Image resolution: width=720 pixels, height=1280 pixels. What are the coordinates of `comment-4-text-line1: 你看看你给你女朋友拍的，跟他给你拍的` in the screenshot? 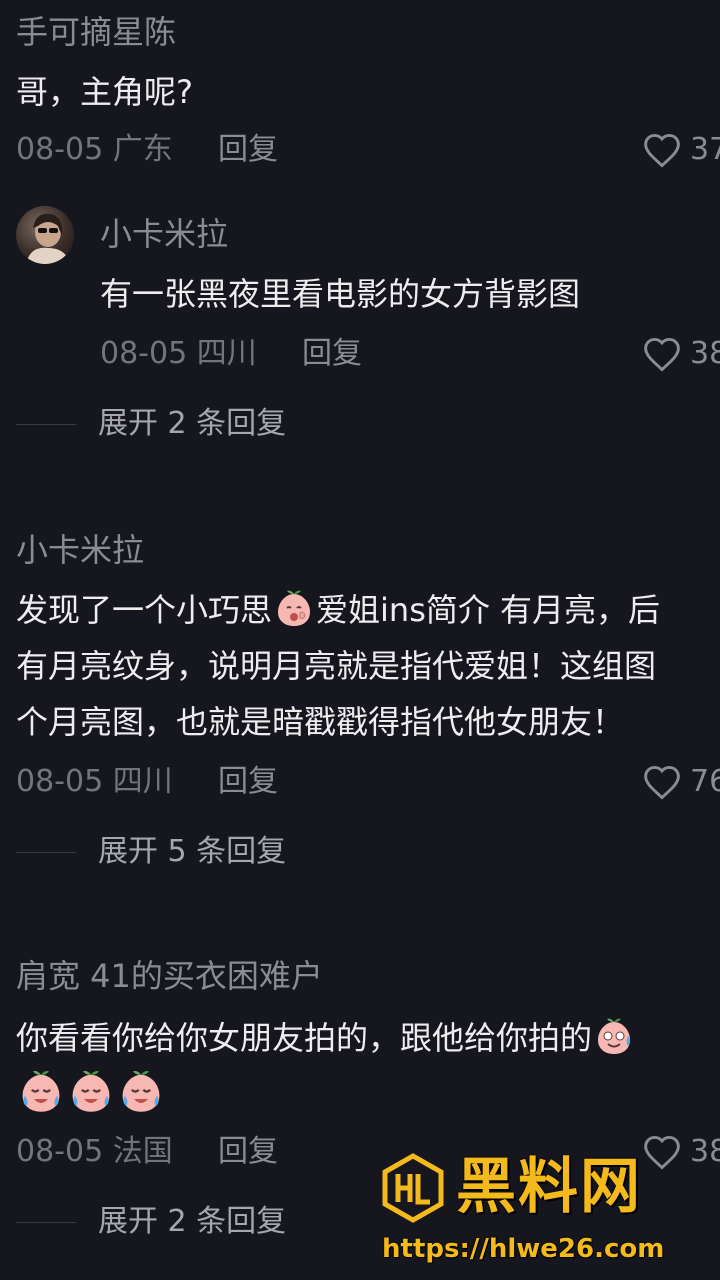 It's located at (326, 1037).